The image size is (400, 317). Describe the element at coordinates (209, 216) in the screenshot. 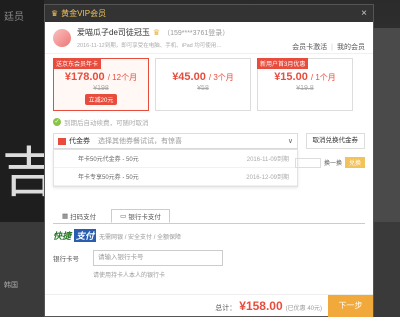

I see `payment-tabs: ▦ 扫码支付 ▭ 银行卡支付` at that location.